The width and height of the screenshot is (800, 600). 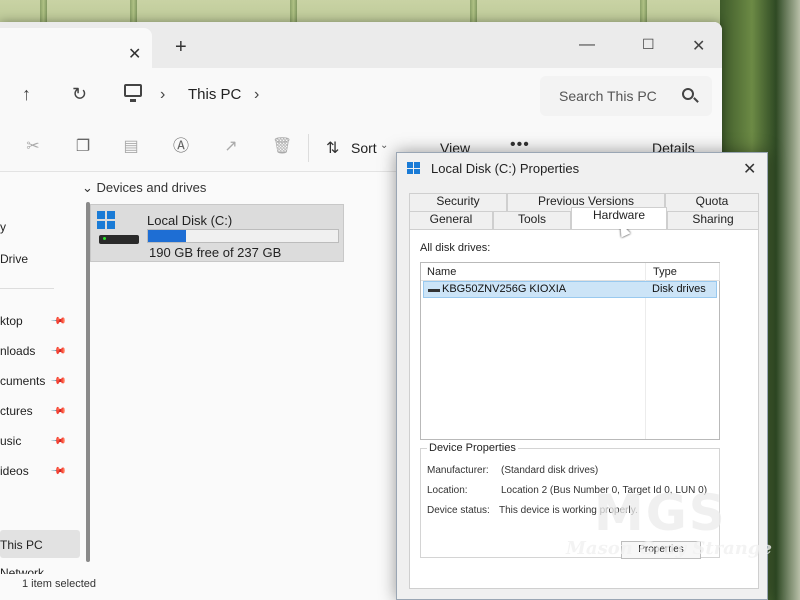 I want to click on drive-tile-c: Local Disk (C:) 190 GB free of 237 GB, so click(x=217, y=233).